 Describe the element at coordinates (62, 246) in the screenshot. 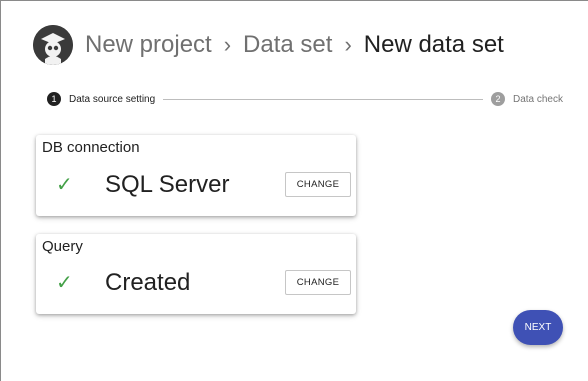

I see `card-title: Query` at that location.